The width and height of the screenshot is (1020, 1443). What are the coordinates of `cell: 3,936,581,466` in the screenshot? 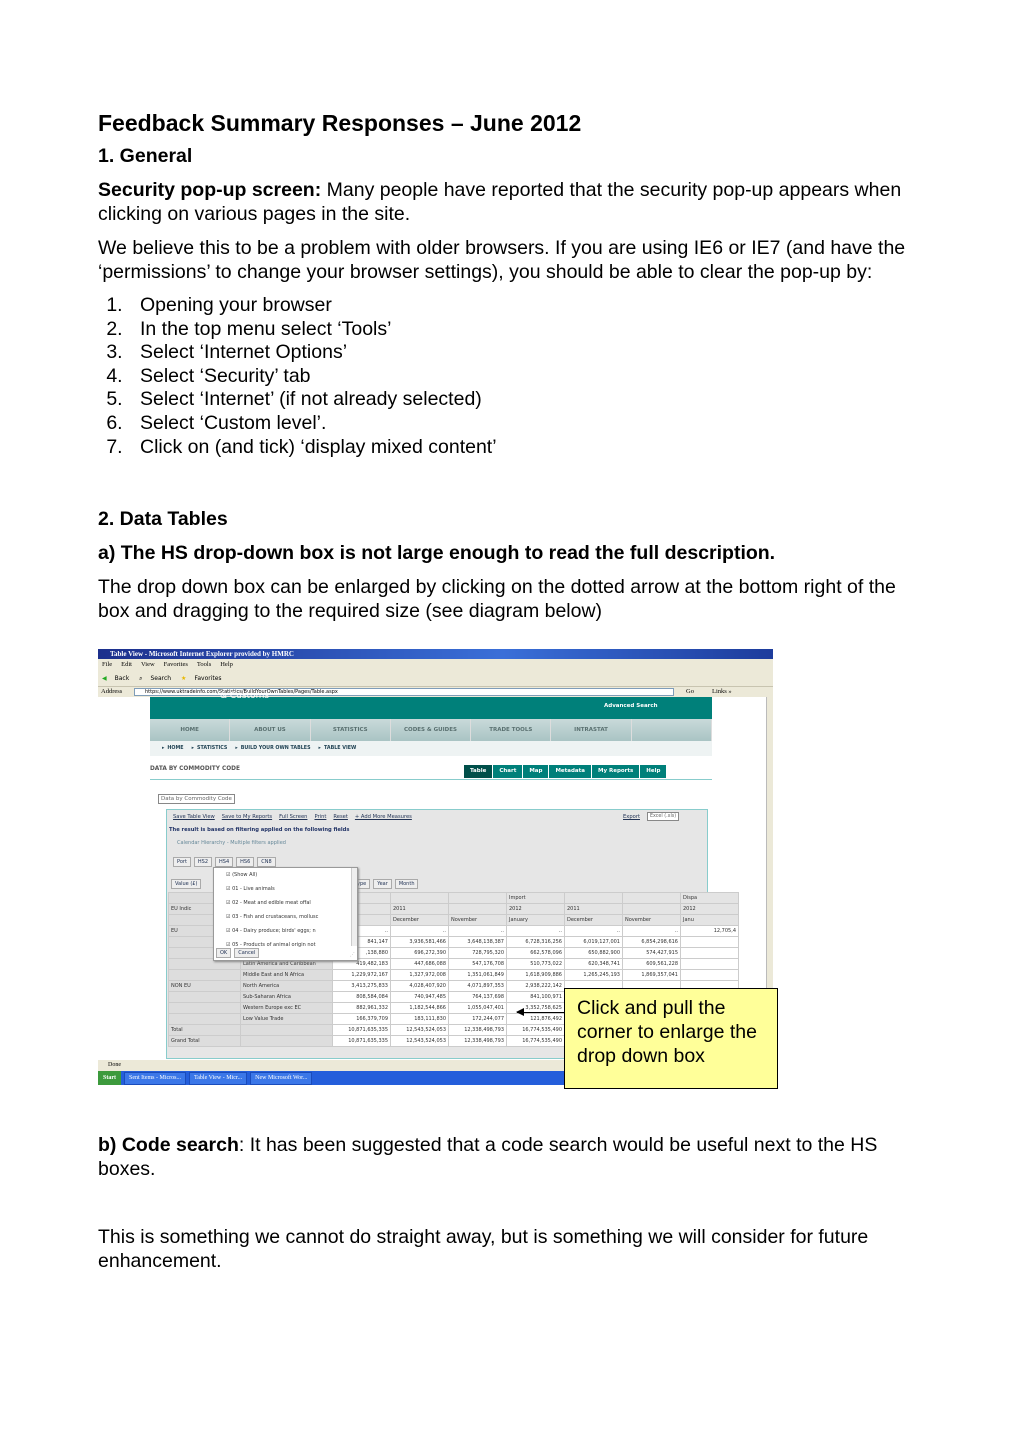 It's located at (419, 942).